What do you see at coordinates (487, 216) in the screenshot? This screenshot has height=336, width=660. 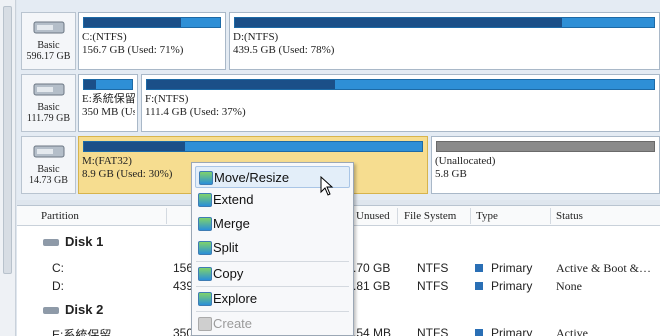 I see `column-header-type: Type` at bounding box center [487, 216].